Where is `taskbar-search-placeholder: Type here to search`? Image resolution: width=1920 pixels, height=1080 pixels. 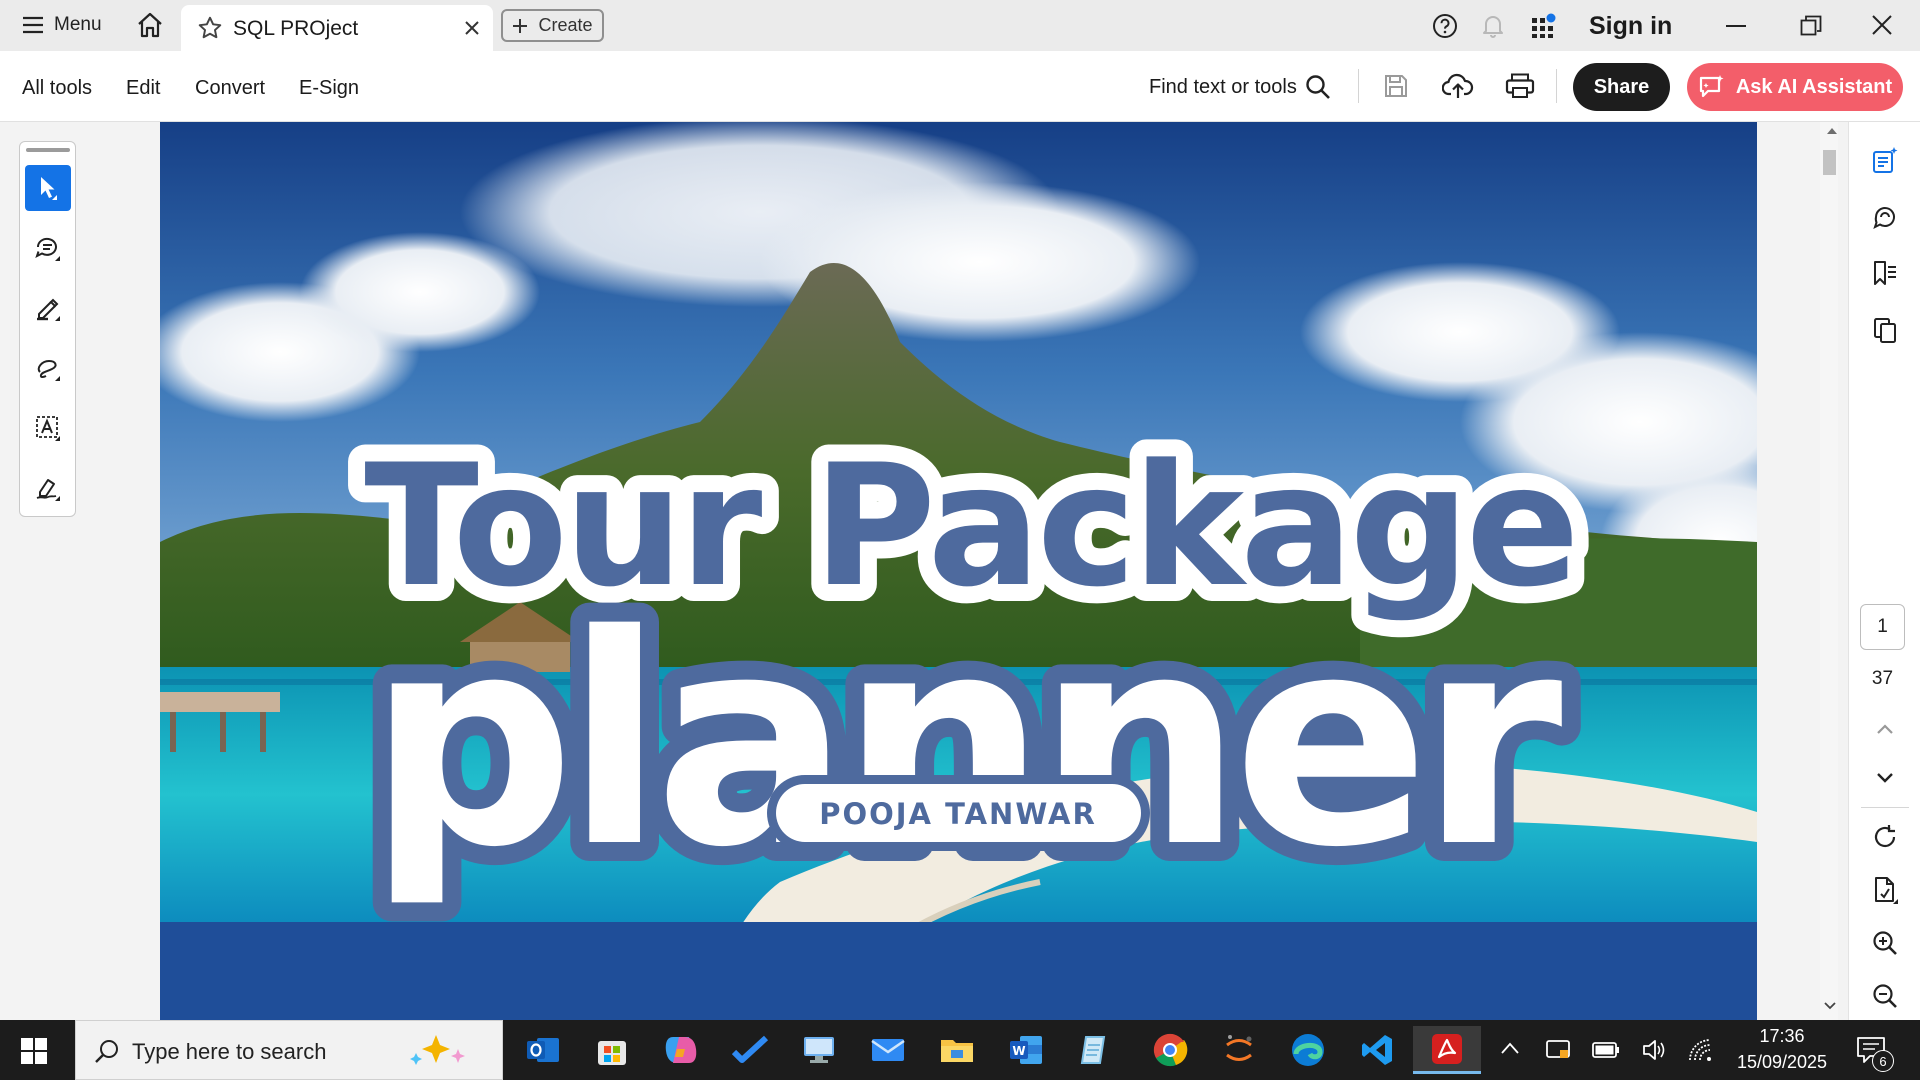
taskbar-search-placeholder: Type here to search is located at coordinates (229, 1051).